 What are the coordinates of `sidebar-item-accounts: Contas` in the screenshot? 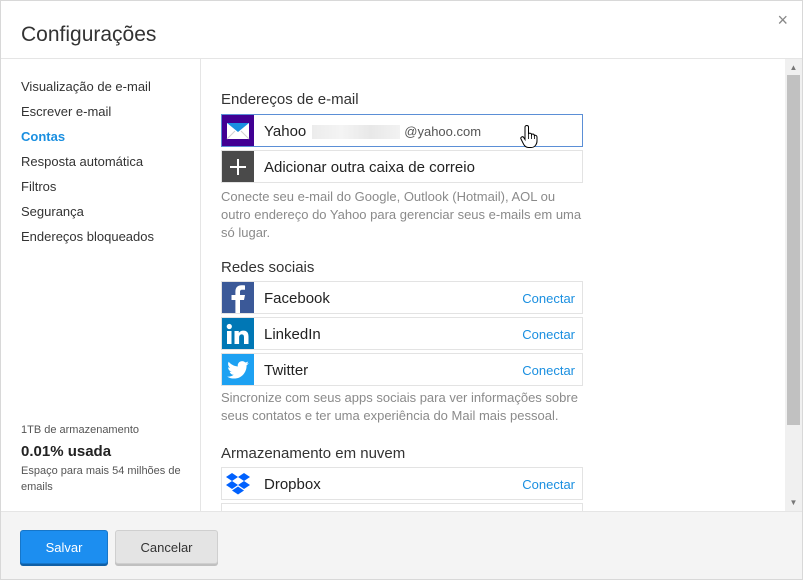 It's located at (100, 141).